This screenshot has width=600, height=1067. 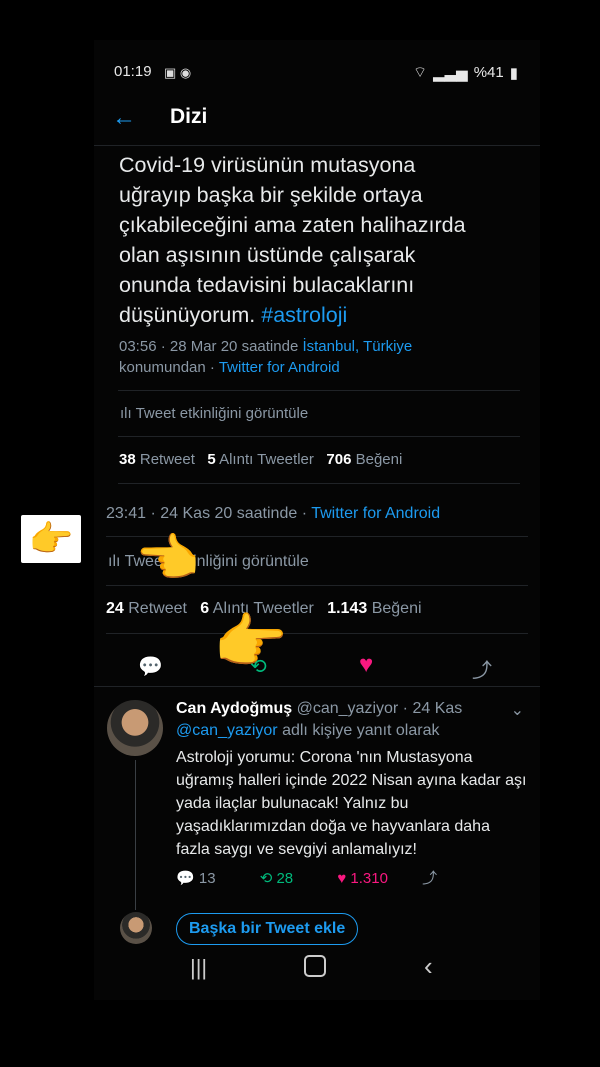 What do you see at coordinates (379, 708) in the screenshot?
I see `reply-handle: @can_yaziyor · 24 Kas` at bounding box center [379, 708].